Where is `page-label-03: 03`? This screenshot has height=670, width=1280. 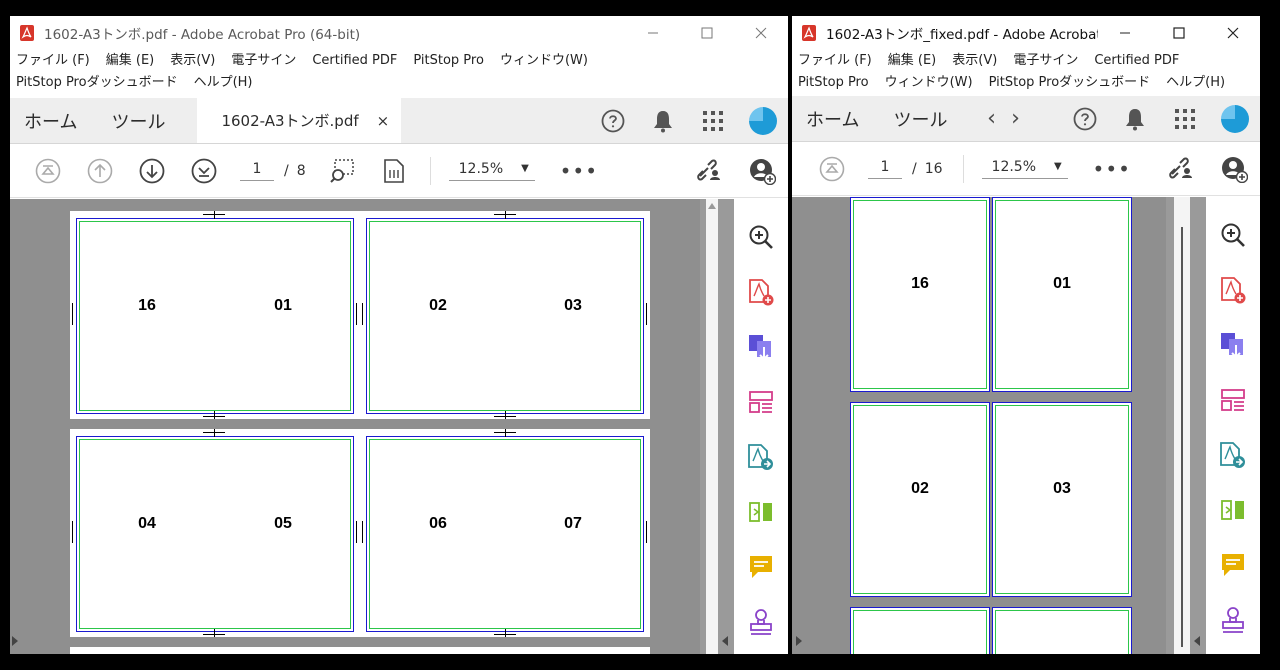 page-label-03: 03 is located at coordinates (573, 305).